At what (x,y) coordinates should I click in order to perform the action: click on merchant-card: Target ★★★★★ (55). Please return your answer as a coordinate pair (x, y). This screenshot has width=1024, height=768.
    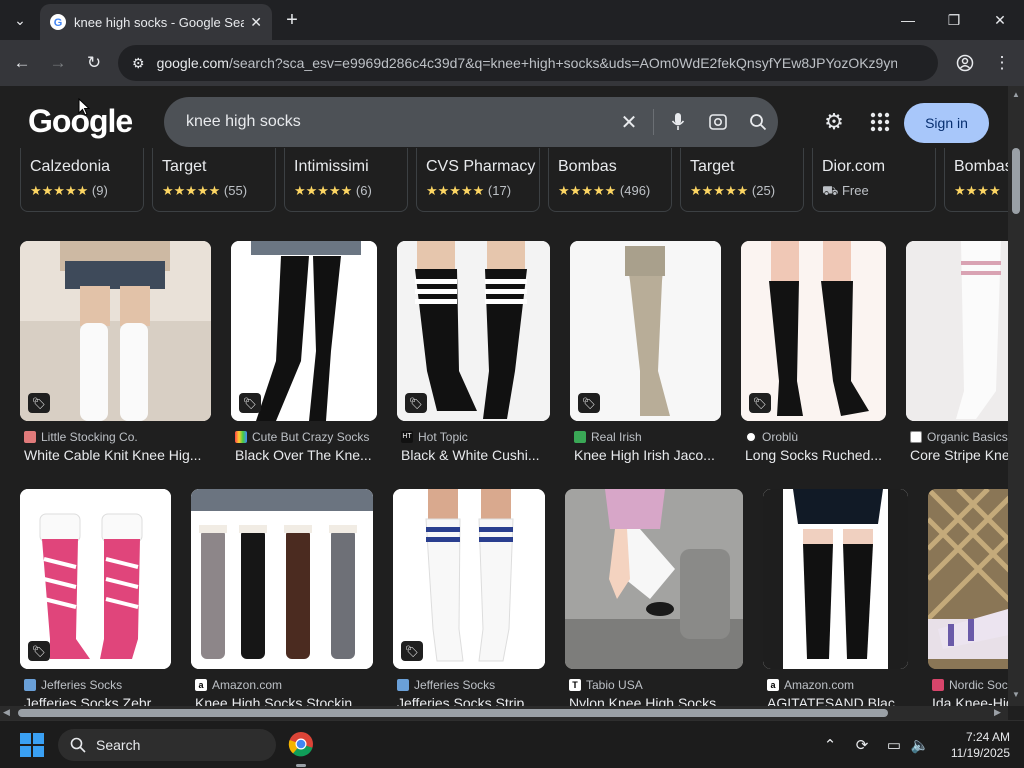
    Looking at the image, I should click on (214, 180).